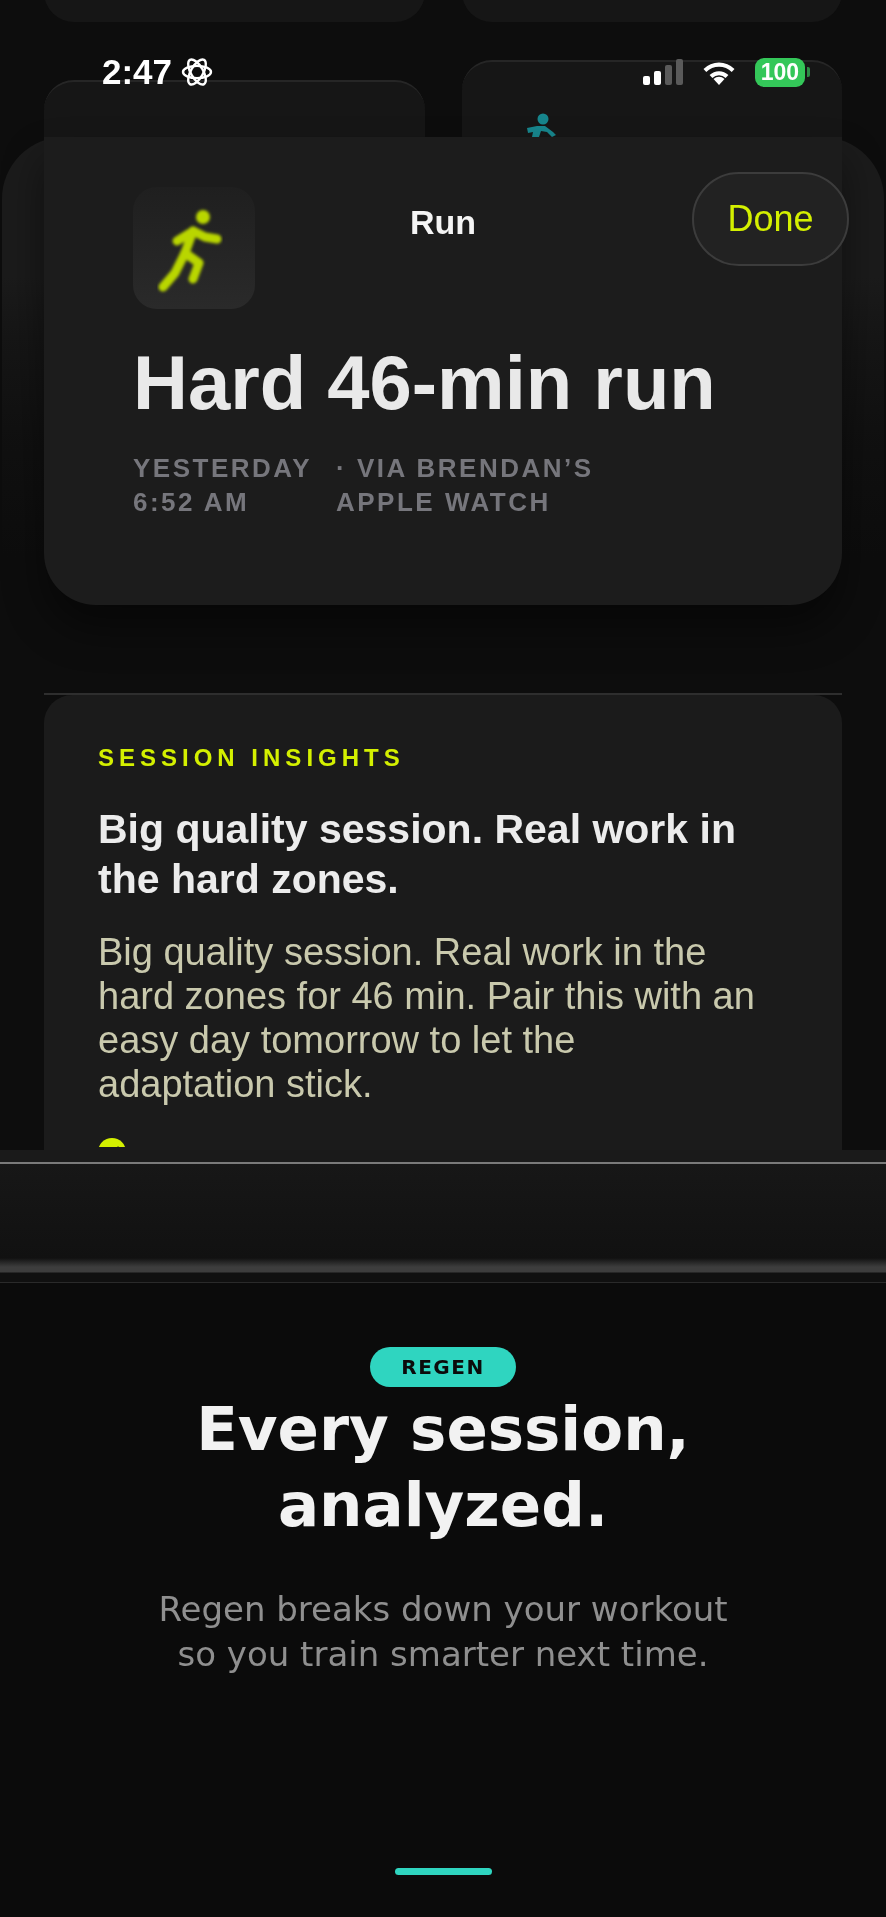 Image resolution: width=886 pixels, height=1917 pixels. What do you see at coordinates (197, 72) in the screenshot?
I see `atom-icon` at bounding box center [197, 72].